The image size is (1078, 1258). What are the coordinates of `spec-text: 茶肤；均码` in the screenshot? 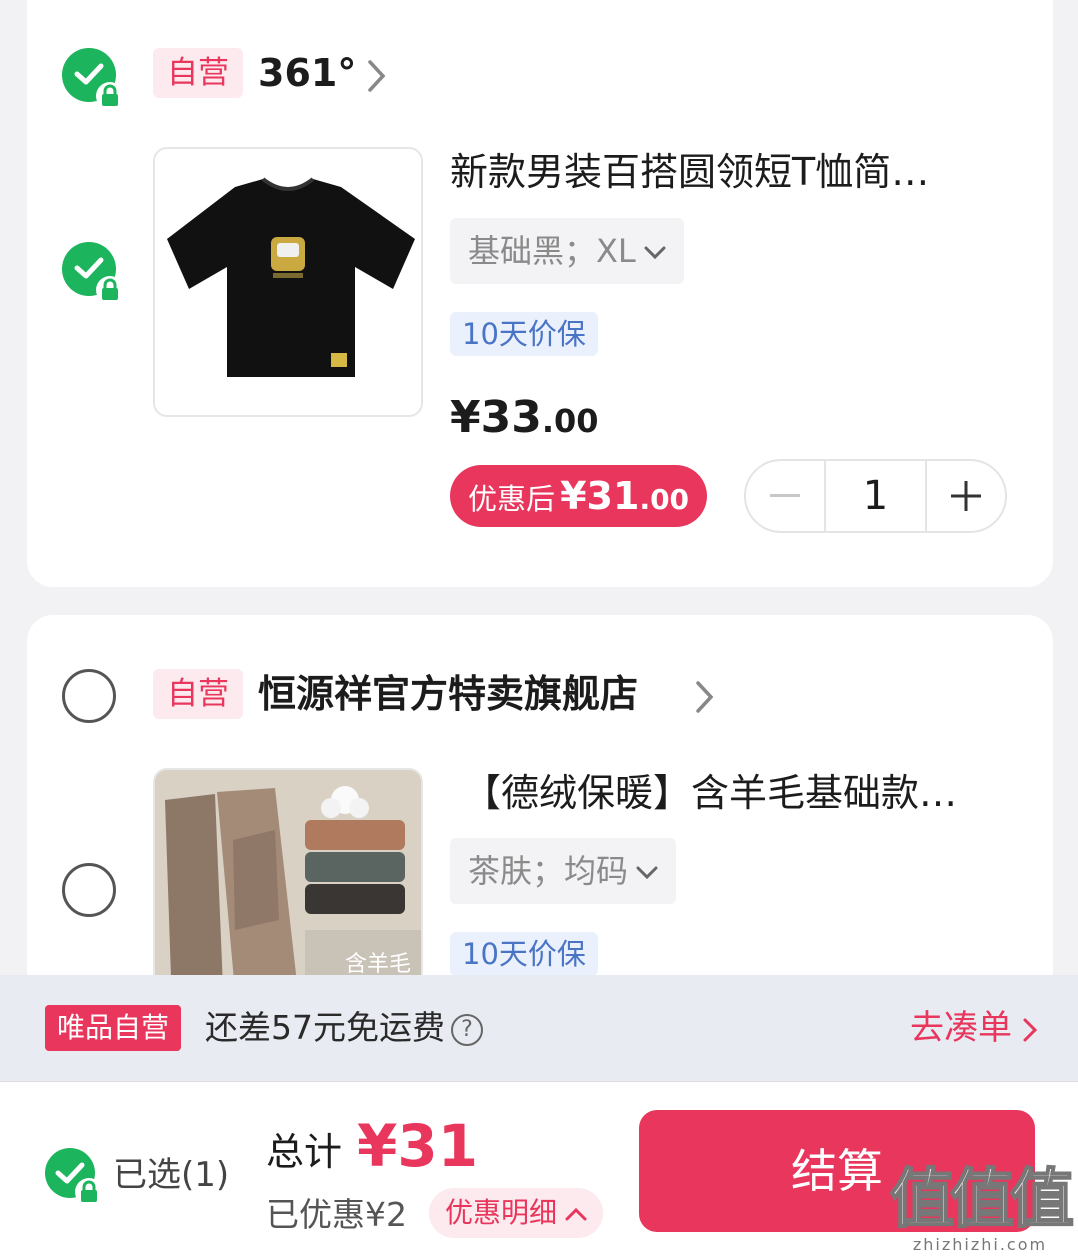 It's located at (548, 871).